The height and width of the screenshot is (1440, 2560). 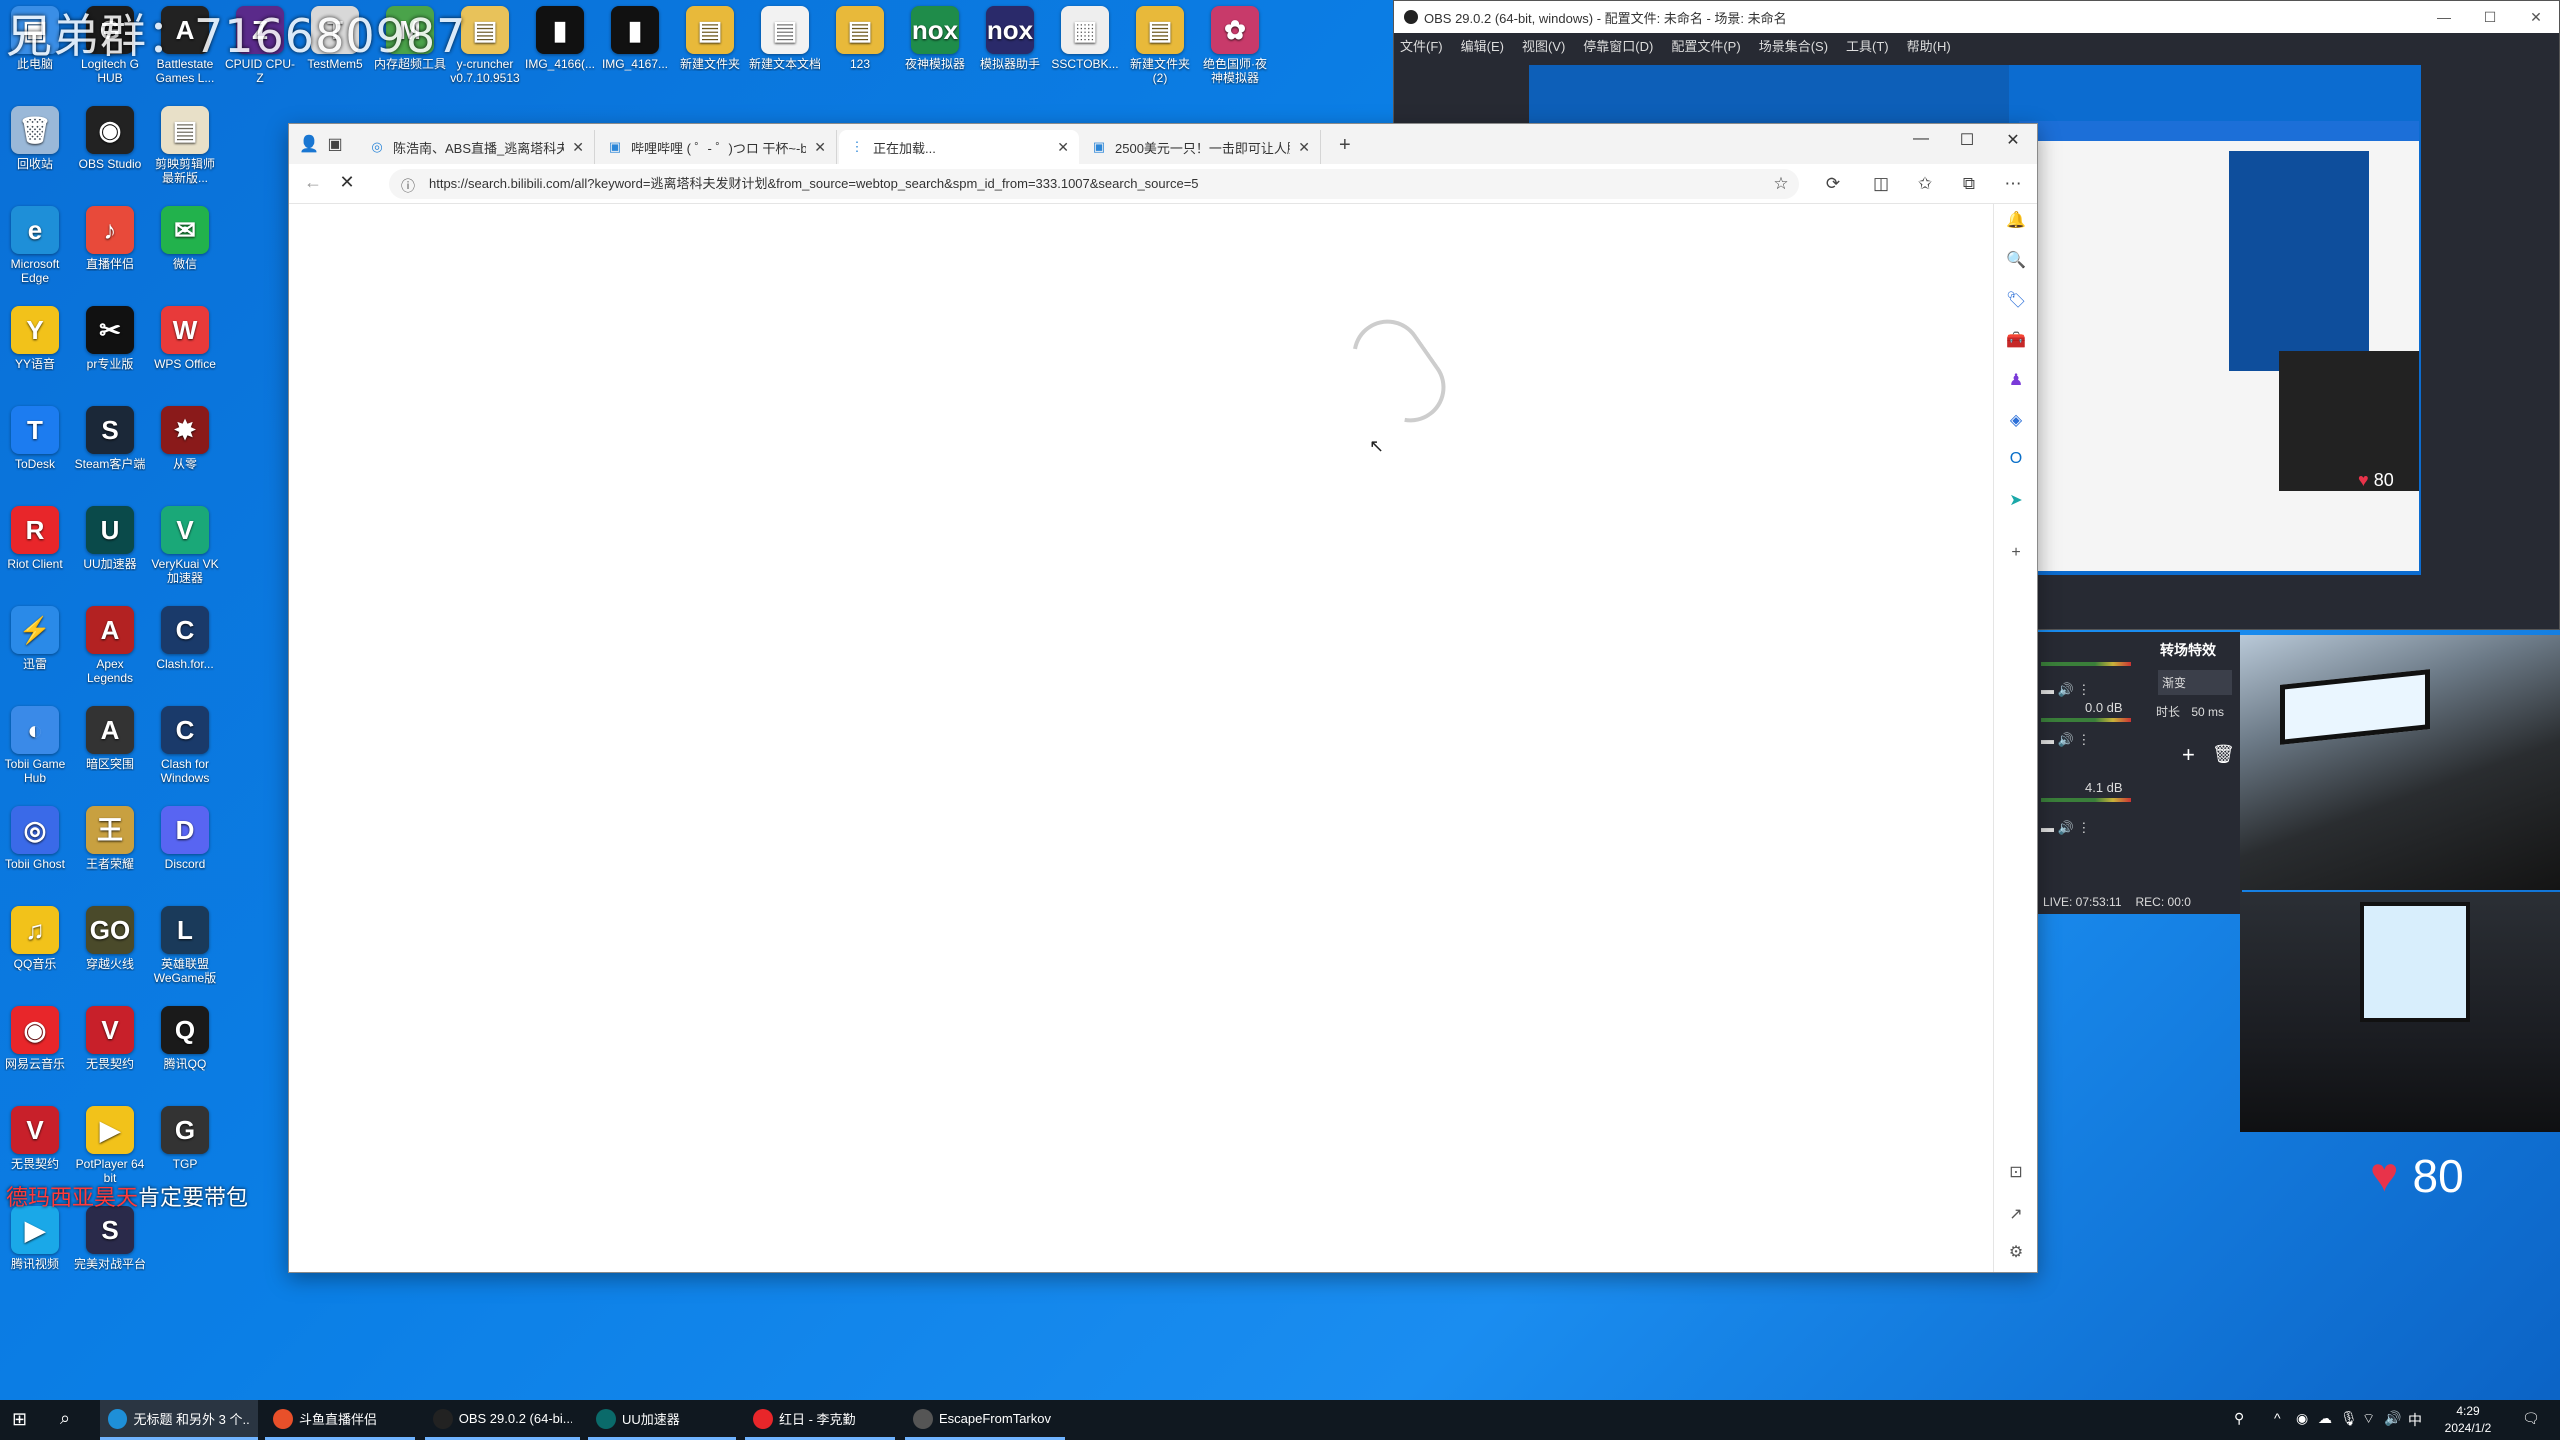 What do you see at coordinates (35, 1038) in the screenshot?
I see `desktop-icon: ◉ 网易云音乐` at bounding box center [35, 1038].